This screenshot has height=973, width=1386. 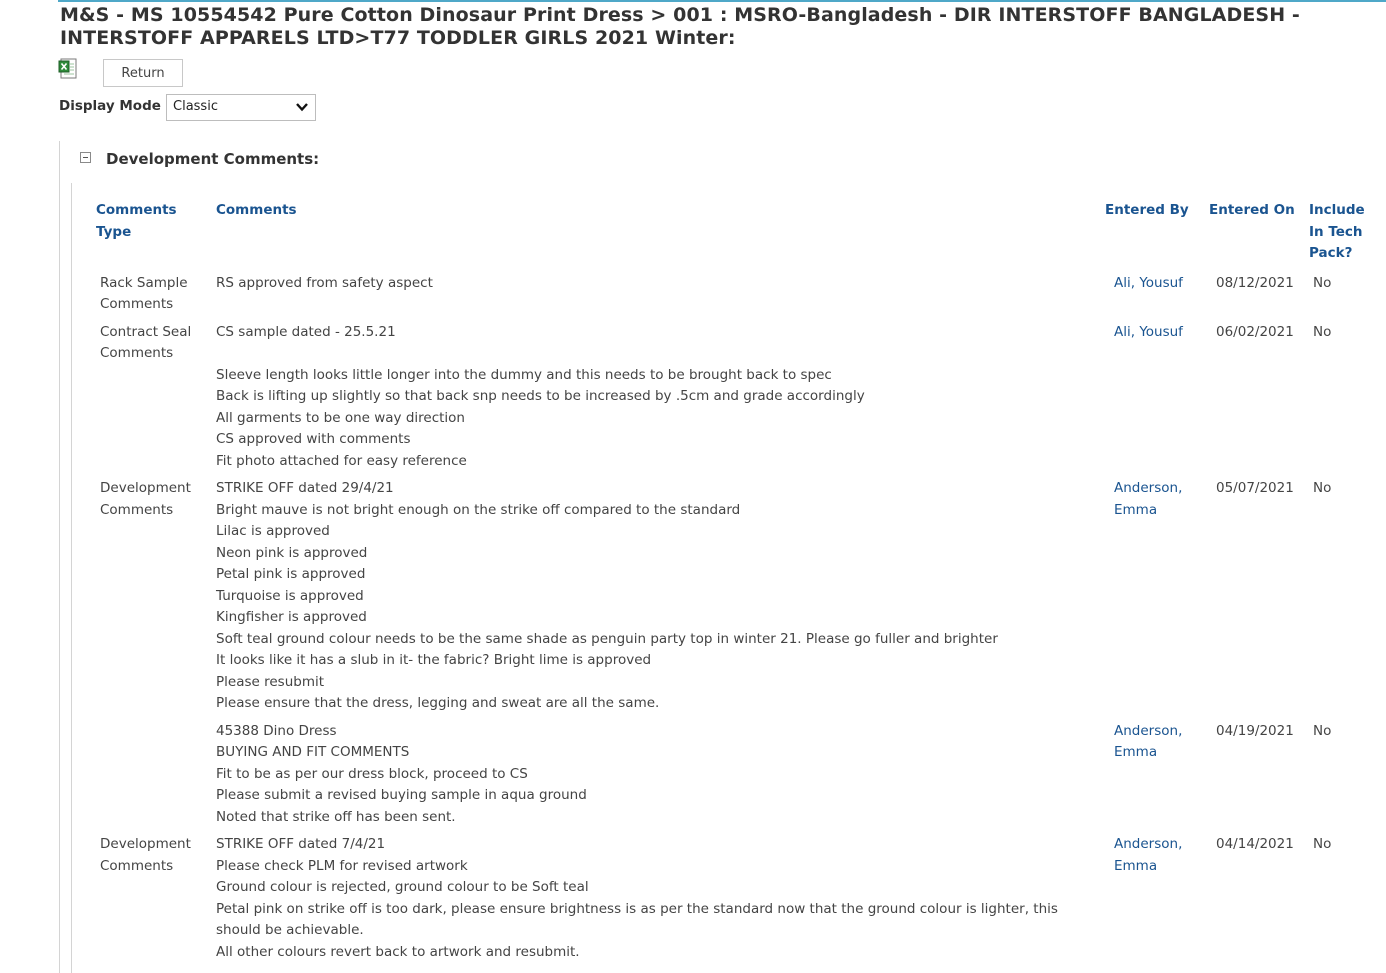 What do you see at coordinates (722, 1) in the screenshot?
I see `header-rule` at bounding box center [722, 1].